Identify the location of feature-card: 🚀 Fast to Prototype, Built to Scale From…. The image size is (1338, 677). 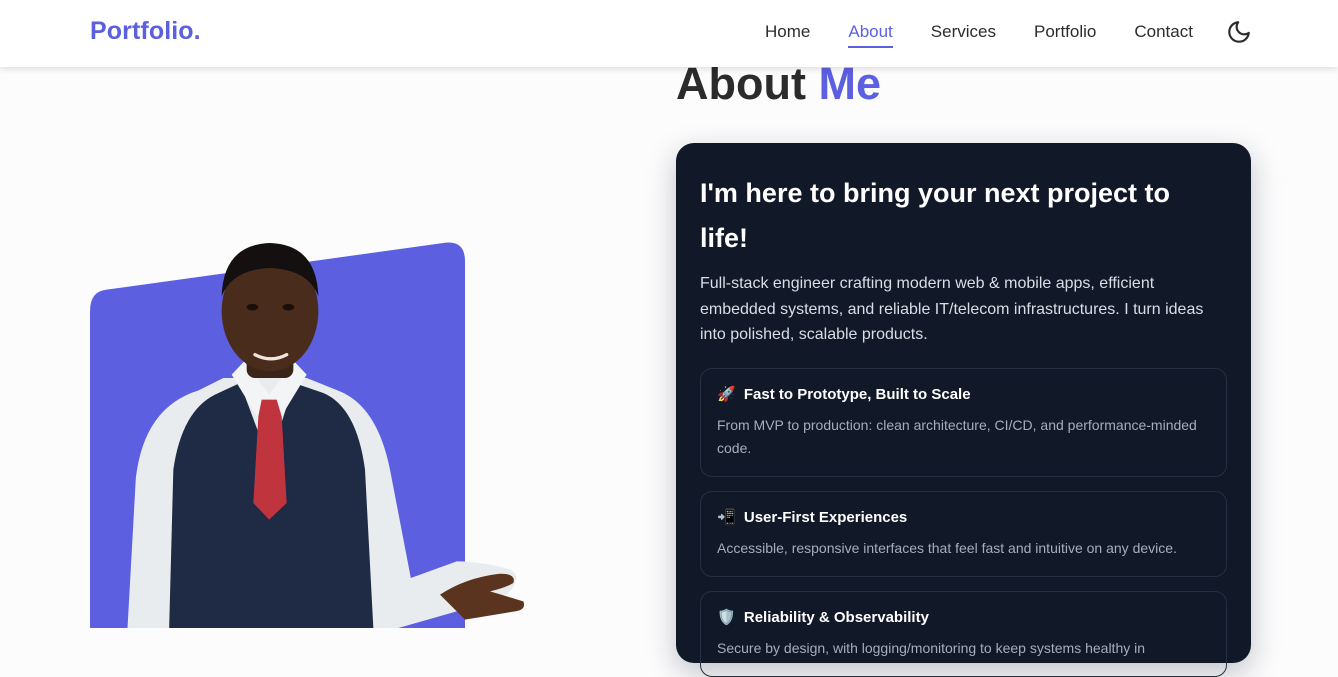
(963, 422).